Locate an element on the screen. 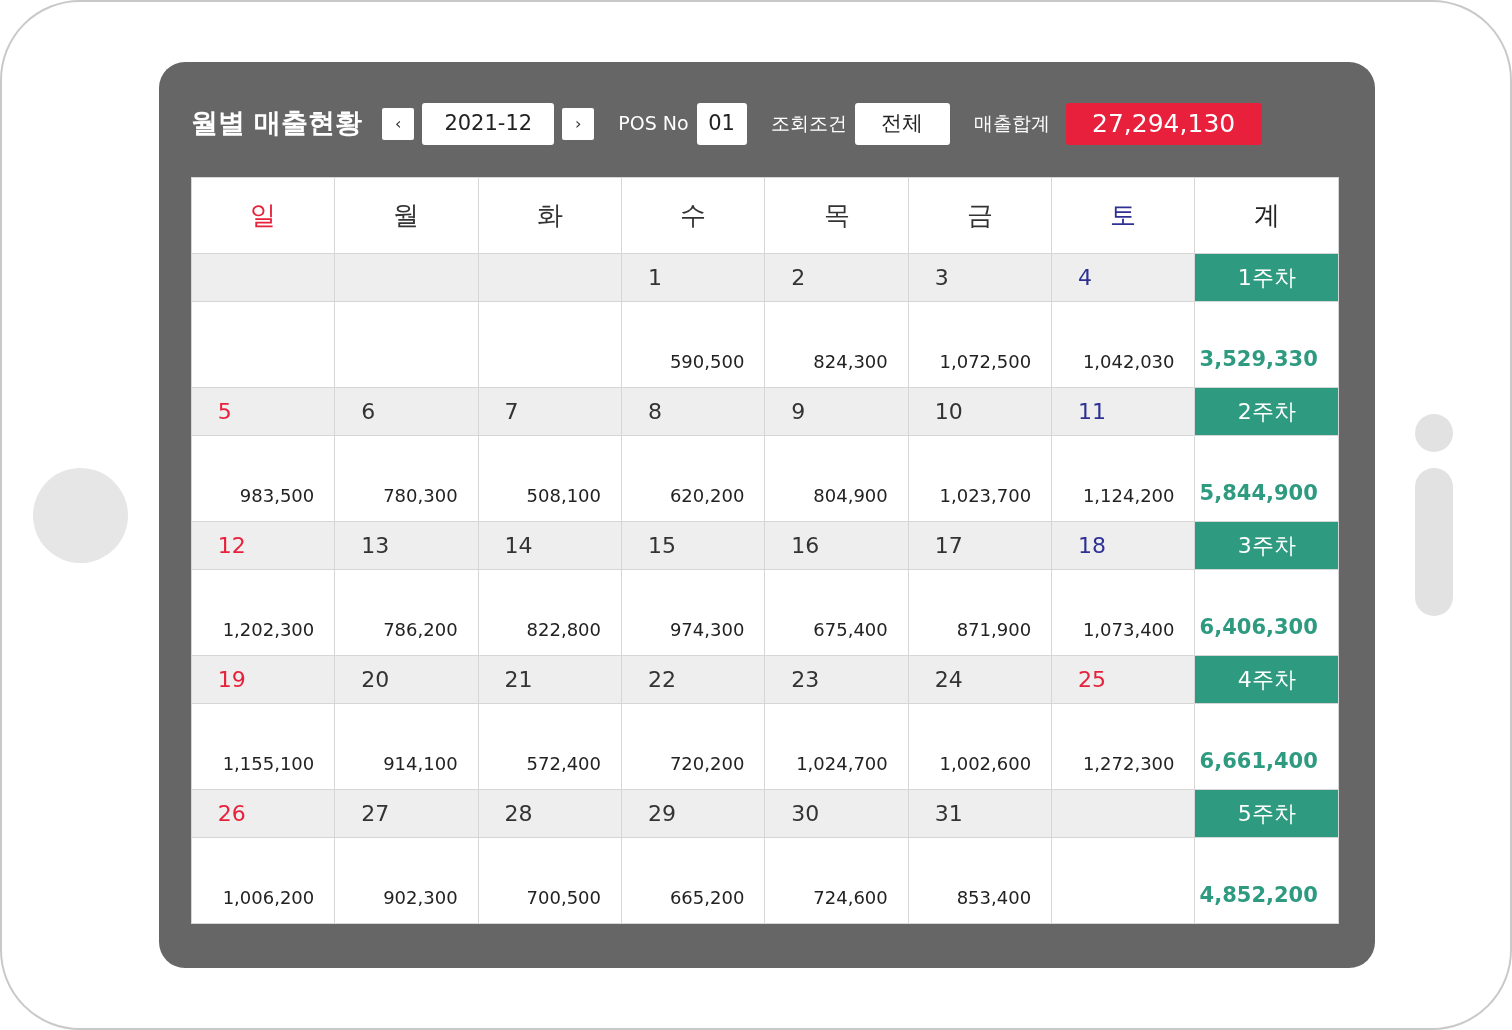 Image resolution: width=1512 pixels, height=1030 pixels. page-title: 월별 매출현황 is located at coordinates (276, 123).